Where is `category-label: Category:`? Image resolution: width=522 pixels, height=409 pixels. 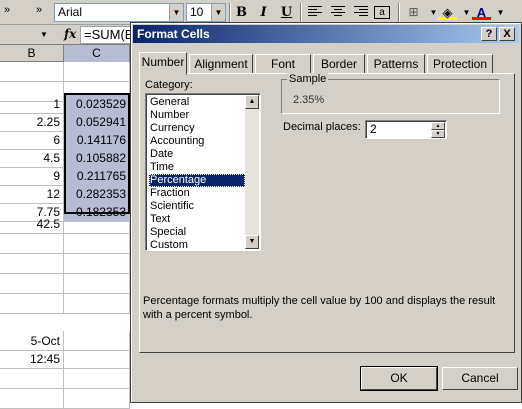
category-label: Category: is located at coordinates (169, 85).